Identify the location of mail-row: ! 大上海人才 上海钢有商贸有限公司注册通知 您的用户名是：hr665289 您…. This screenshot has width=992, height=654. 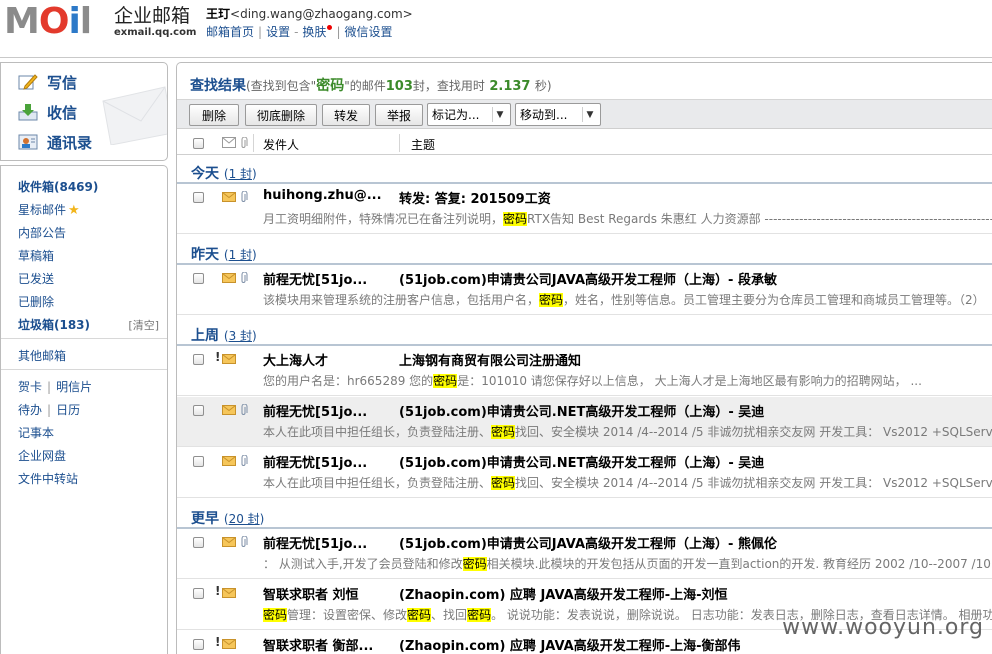
(584, 371).